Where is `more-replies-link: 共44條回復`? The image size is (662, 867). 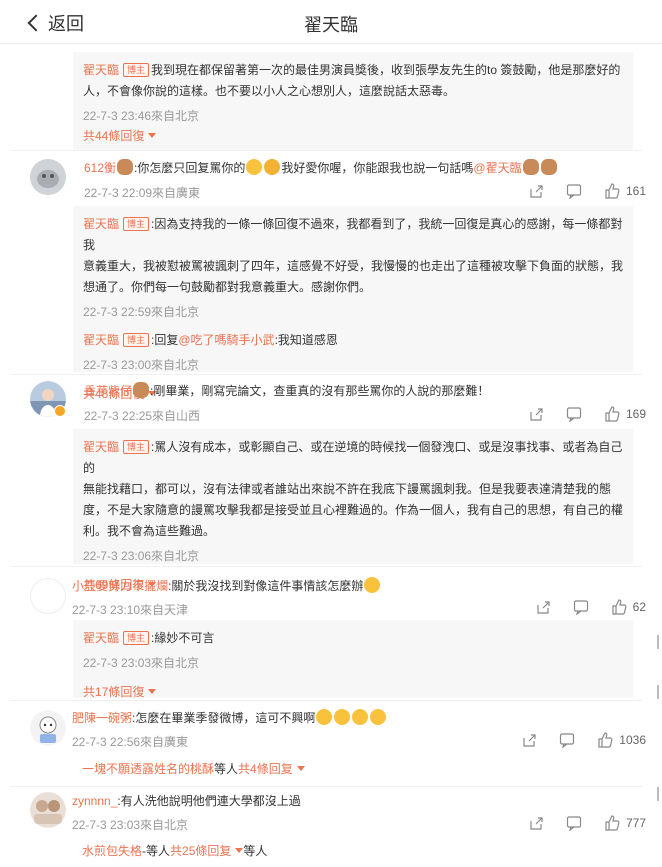
more-replies-link: 共44條回復 is located at coordinates (120, 135).